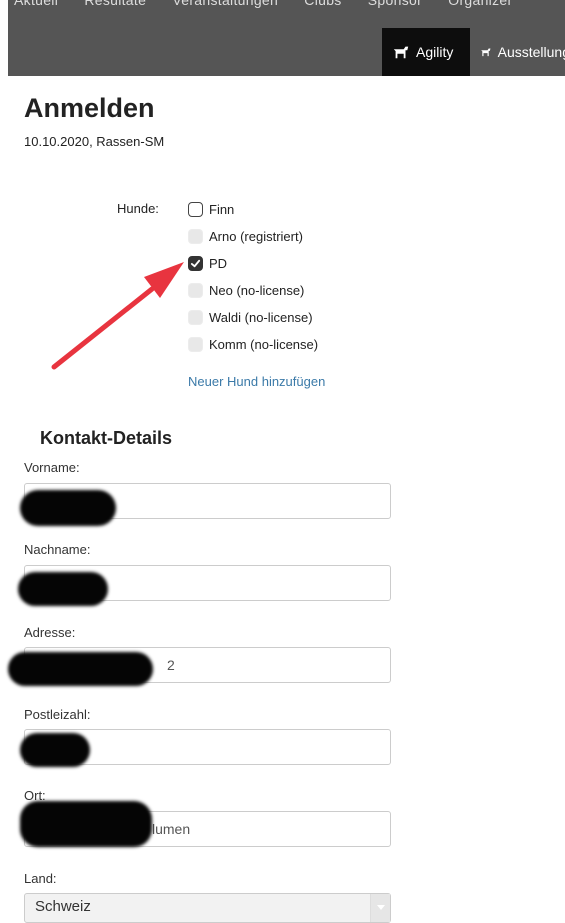  What do you see at coordinates (195, 209) in the screenshot?
I see `checkbox-finn` at bounding box center [195, 209].